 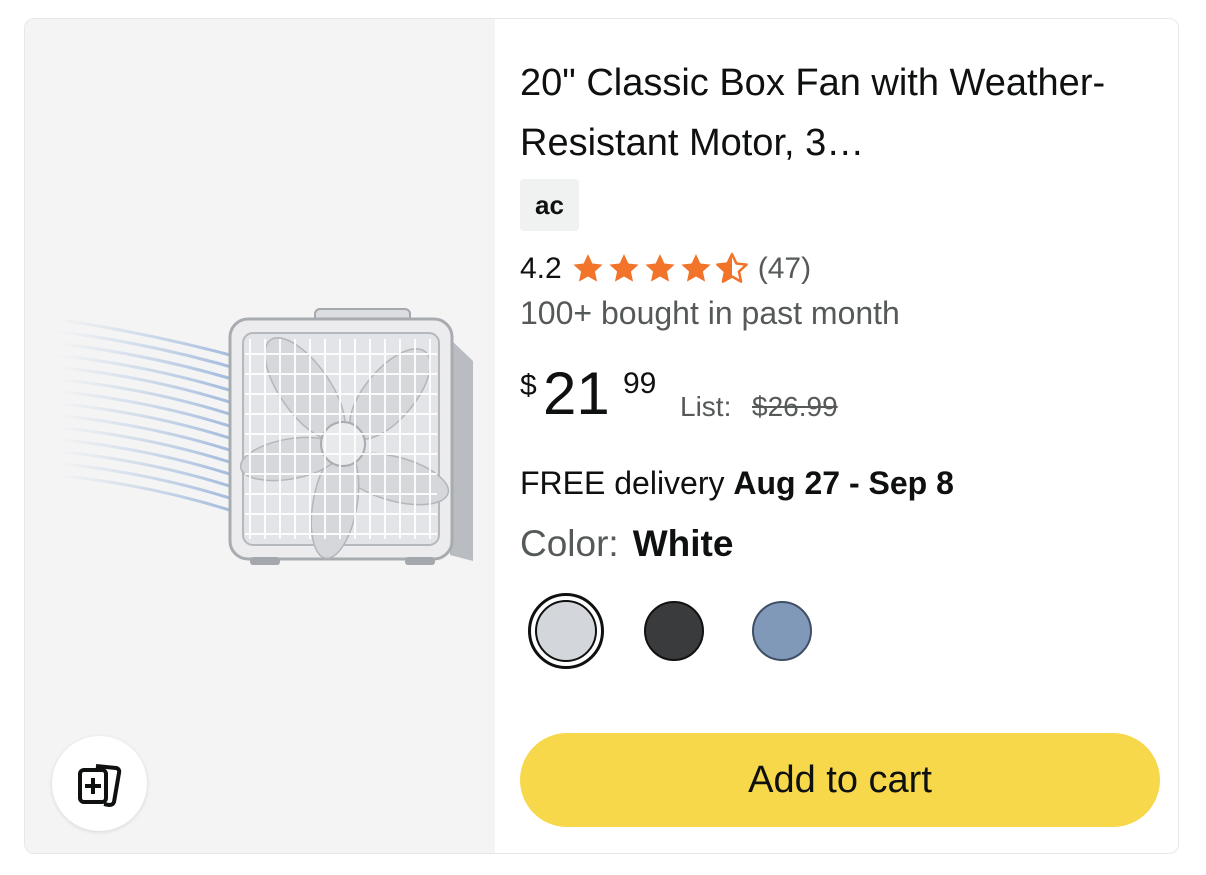 I want to click on compare-icon, so click(x=99, y=785).